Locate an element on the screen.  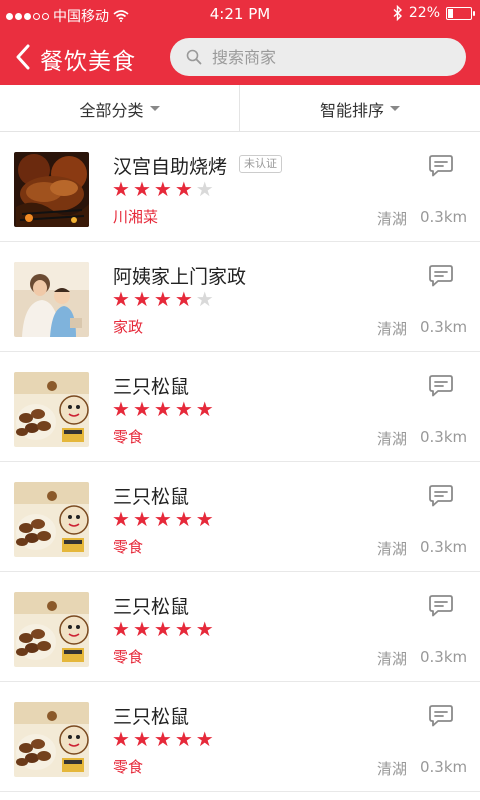
search-bar is located at coordinates (318, 57).